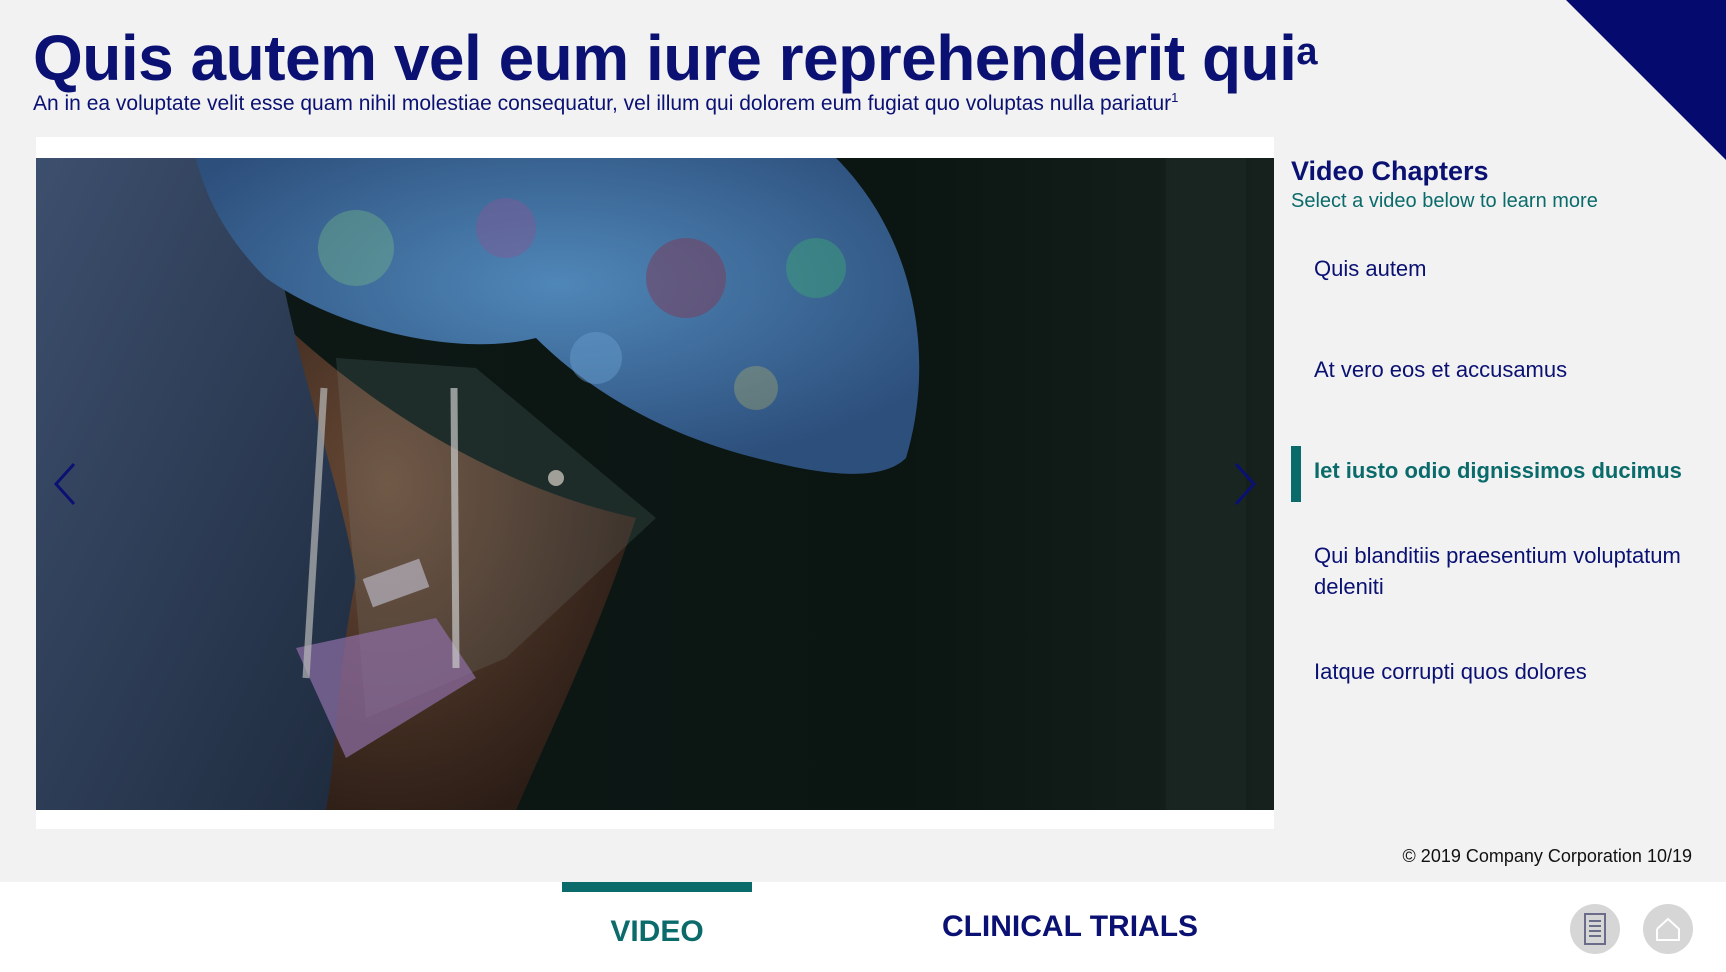 This screenshot has width=1726, height=972. Describe the element at coordinates (1498, 470) in the screenshot. I see `chapter-label: Iet iusto odio dignissimos ducimus` at that location.